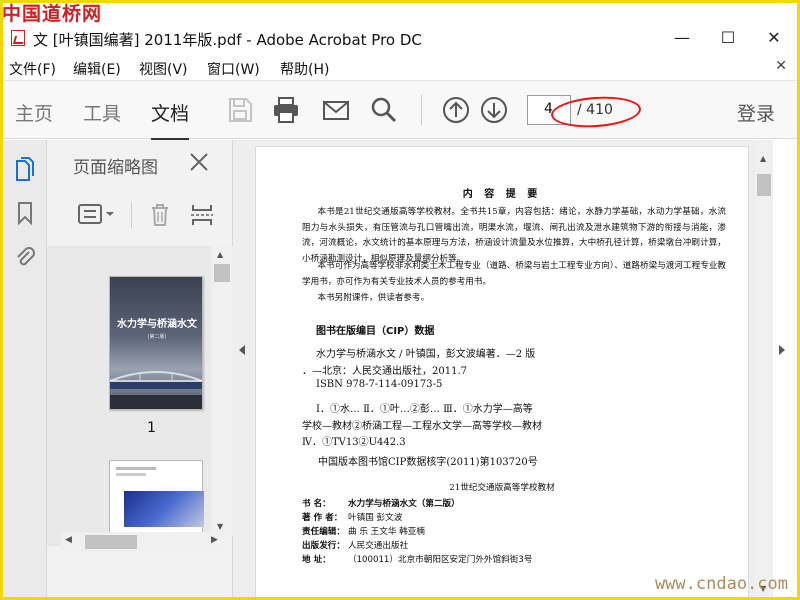 The width and height of the screenshot is (800, 600). Describe the element at coordinates (214, 540) in the screenshot. I see `scroll-right-arrow-icon: ▶` at that location.